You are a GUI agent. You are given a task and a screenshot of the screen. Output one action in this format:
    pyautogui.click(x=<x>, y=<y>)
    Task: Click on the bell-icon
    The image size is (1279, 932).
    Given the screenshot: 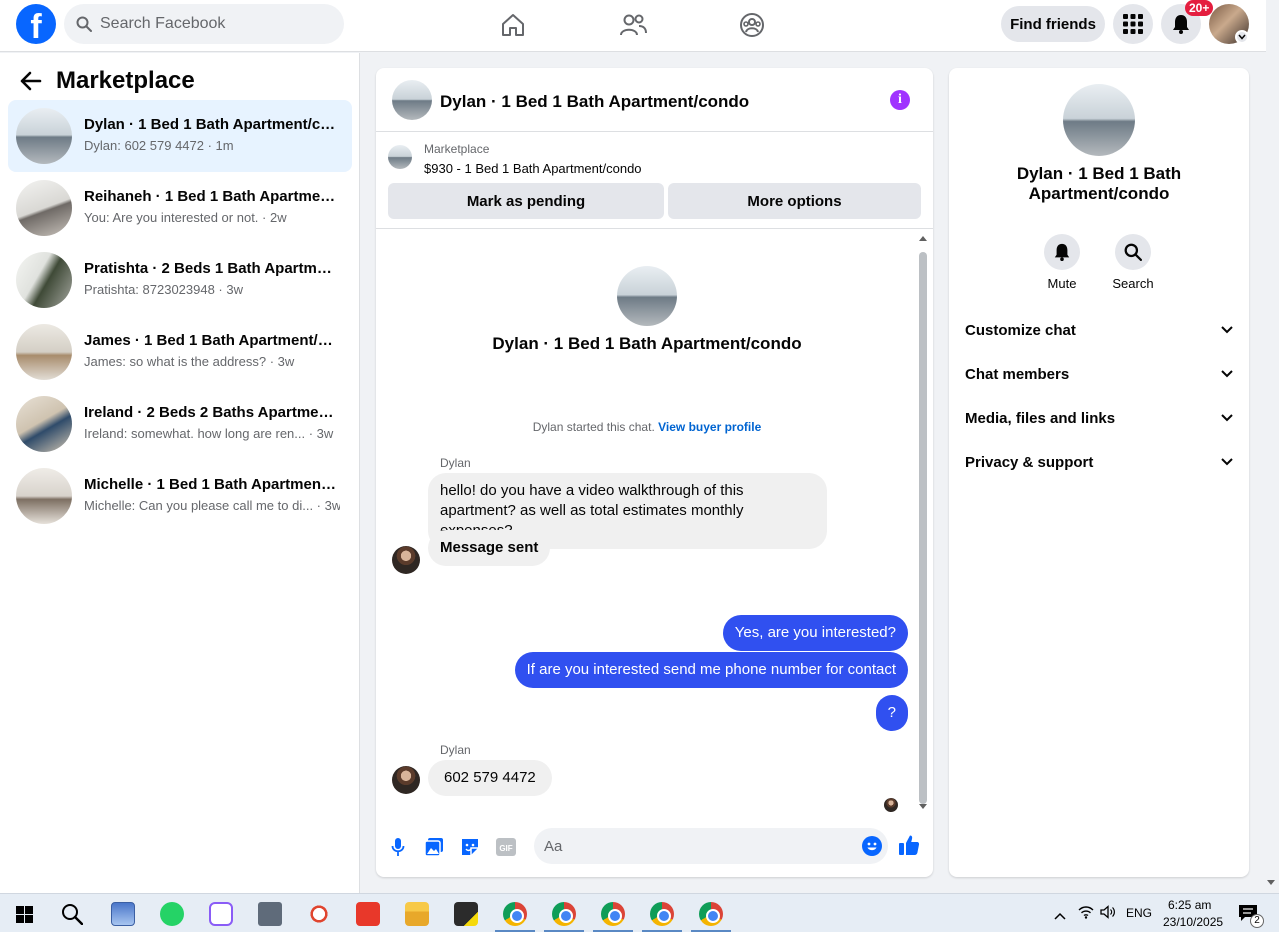 What is the action you would take?
    pyautogui.click(x=1062, y=252)
    